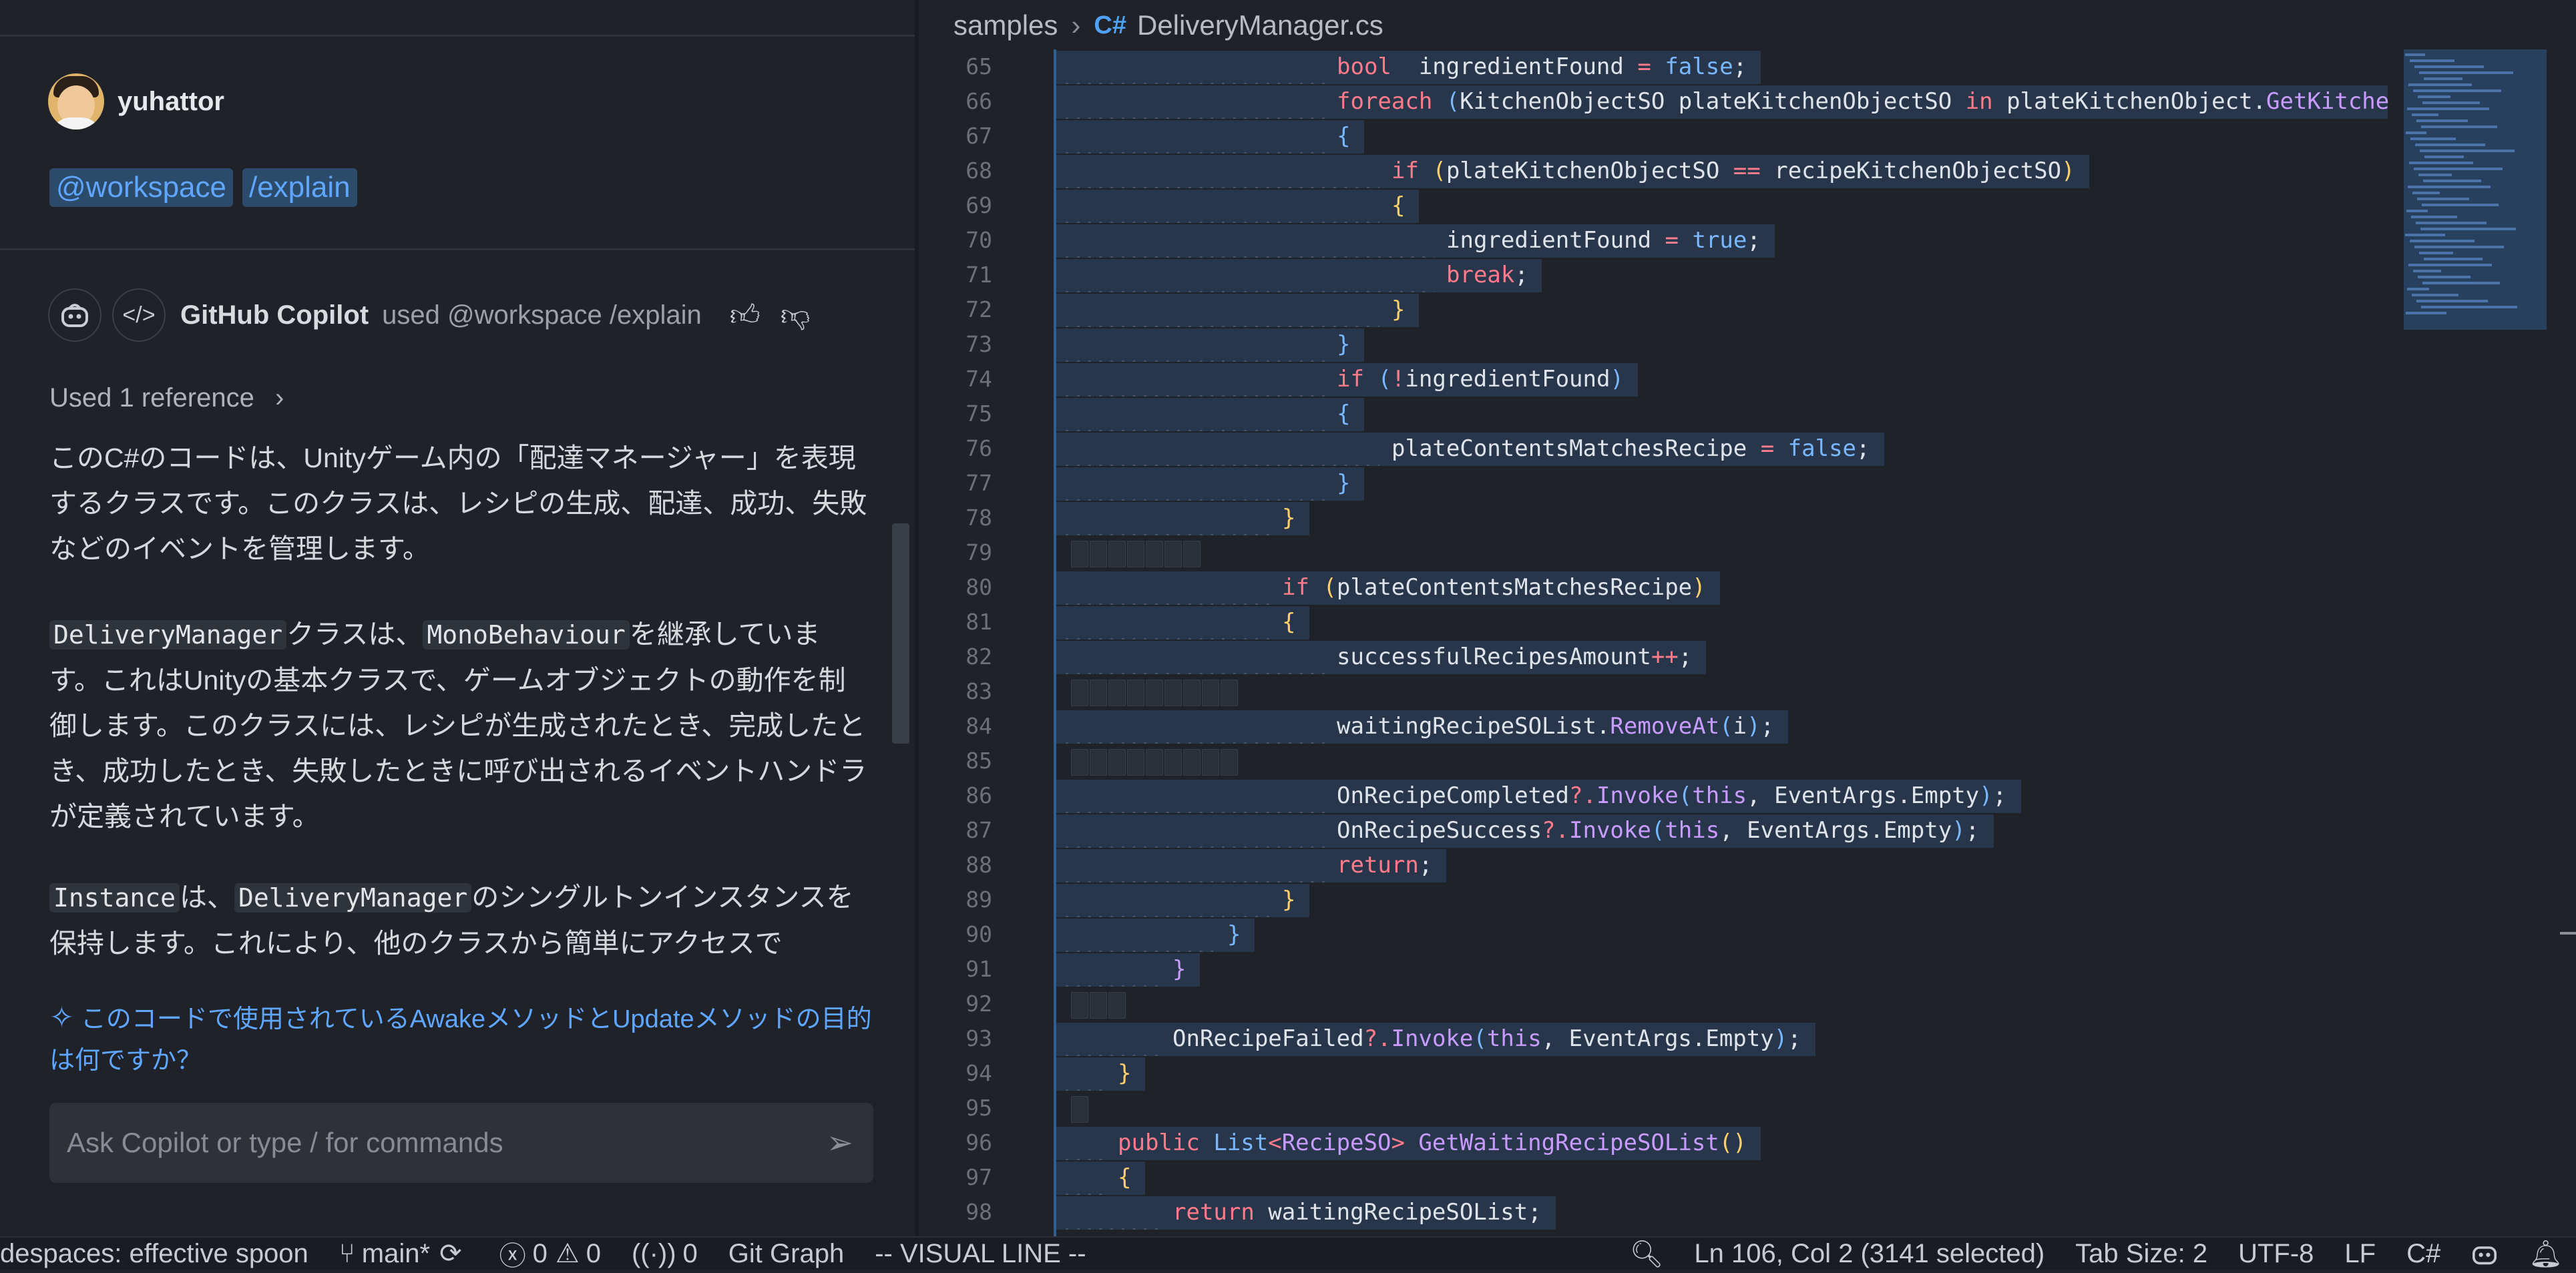 The width and height of the screenshot is (2576, 1273). Describe the element at coordinates (1653, 345) in the screenshot. I see `code-line: 73}` at that location.